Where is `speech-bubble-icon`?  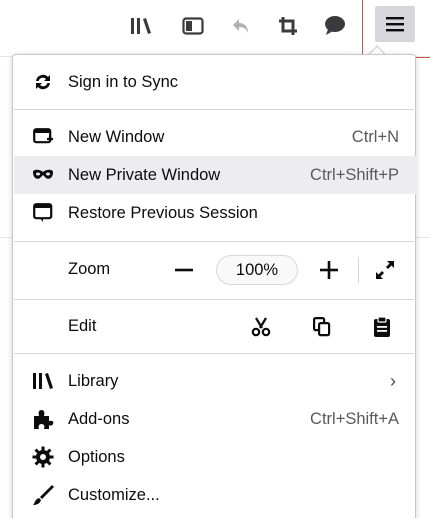 speech-bubble-icon is located at coordinates (335, 26).